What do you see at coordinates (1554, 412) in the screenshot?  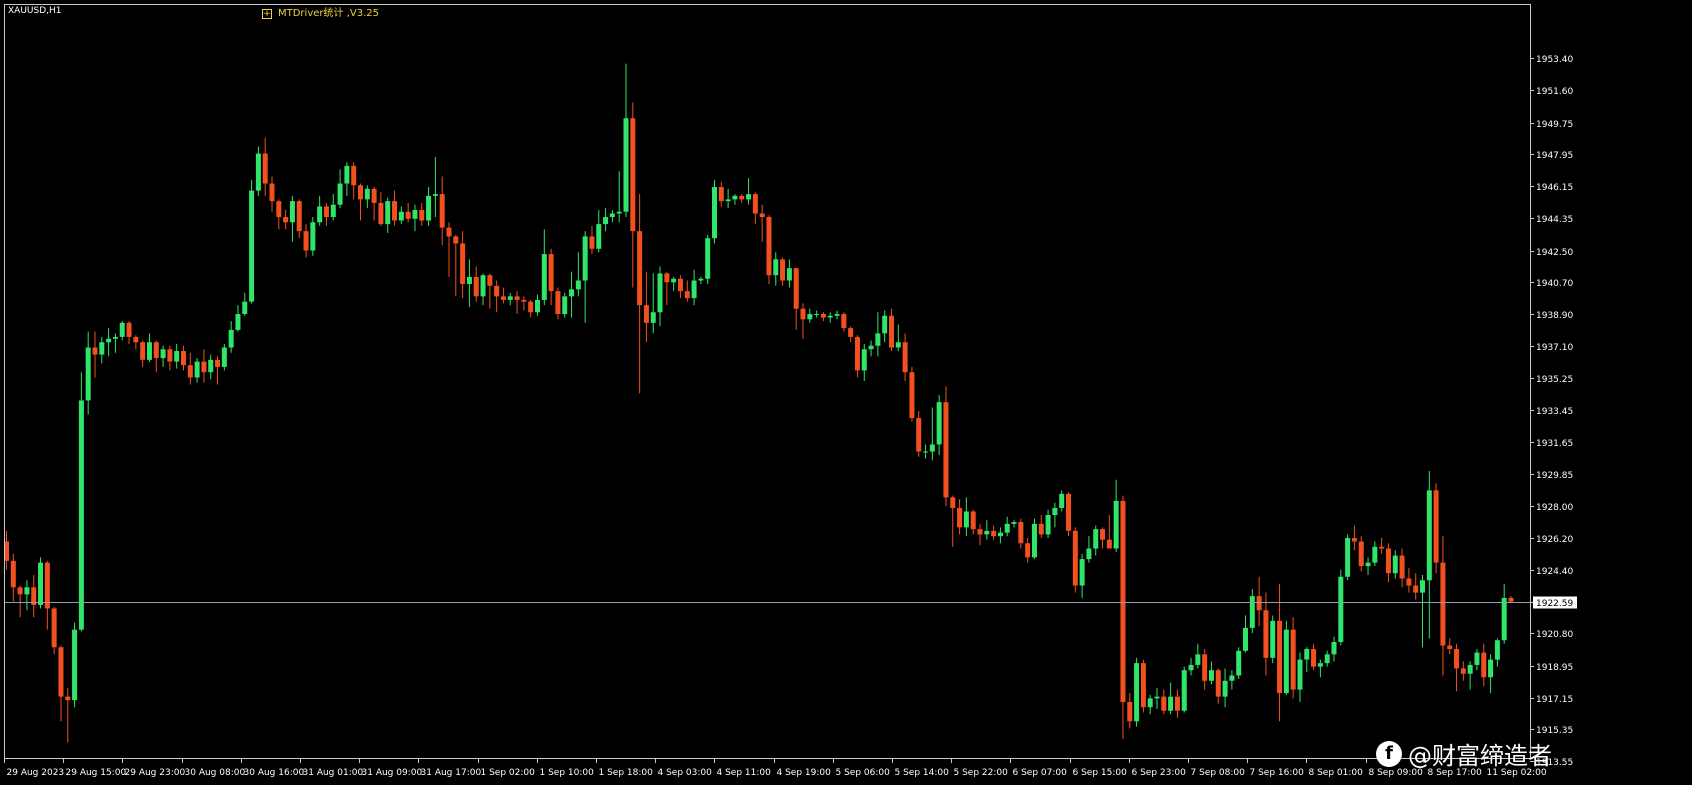 I see `y-tick-label: 1933.45` at bounding box center [1554, 412].